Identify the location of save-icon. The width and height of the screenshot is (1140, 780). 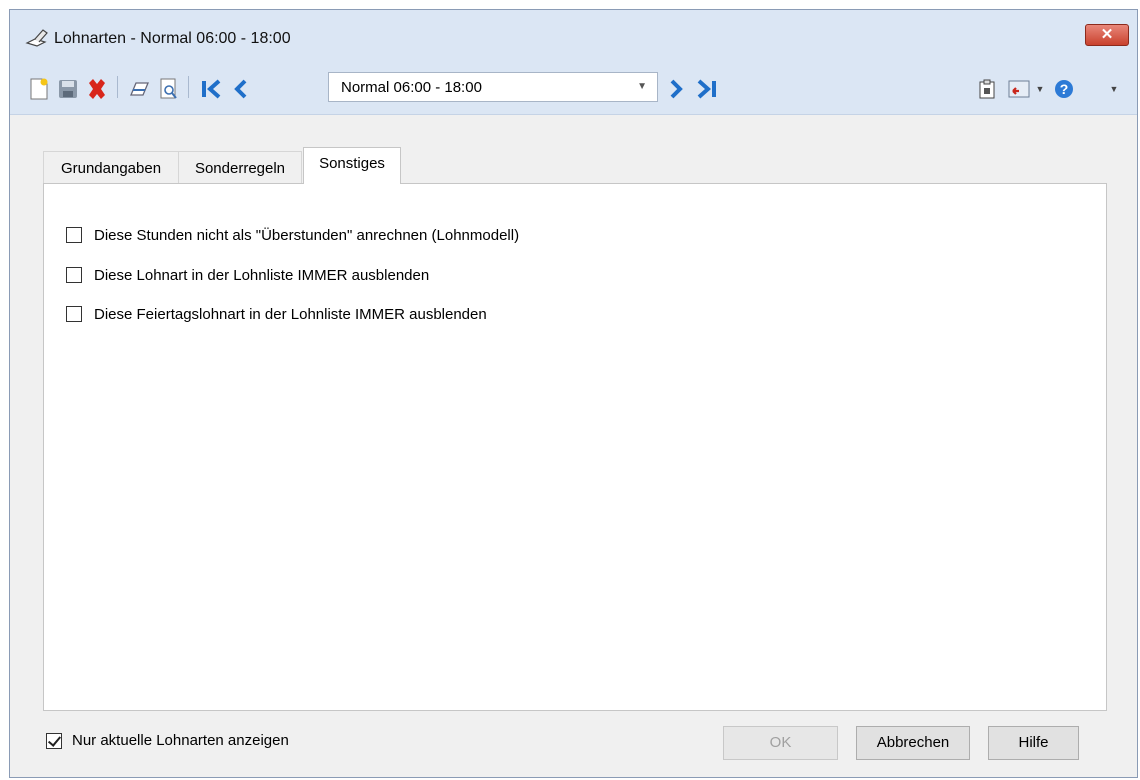
(68, 89).